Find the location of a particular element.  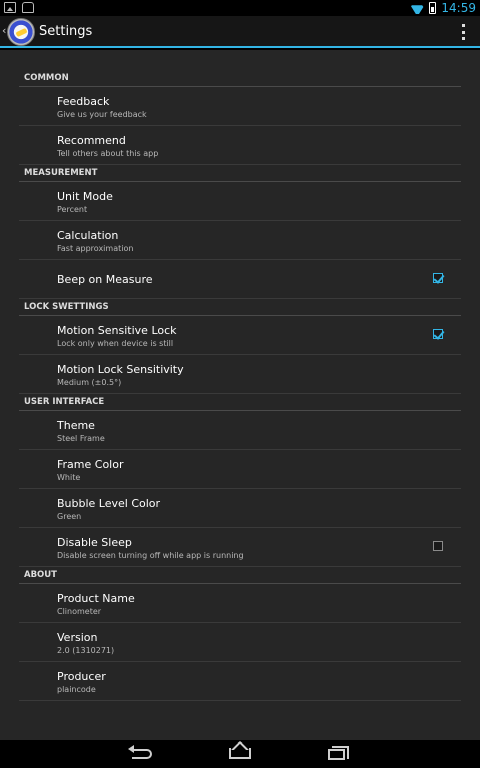

action-bar: ‹ Settings is located at coordinates (240, 32).